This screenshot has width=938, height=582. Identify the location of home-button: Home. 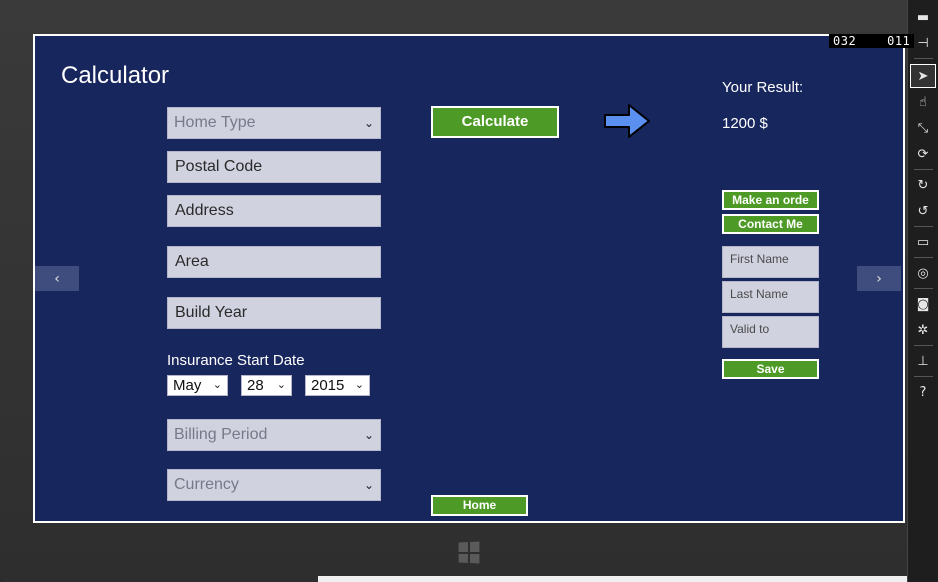
(479, 505).